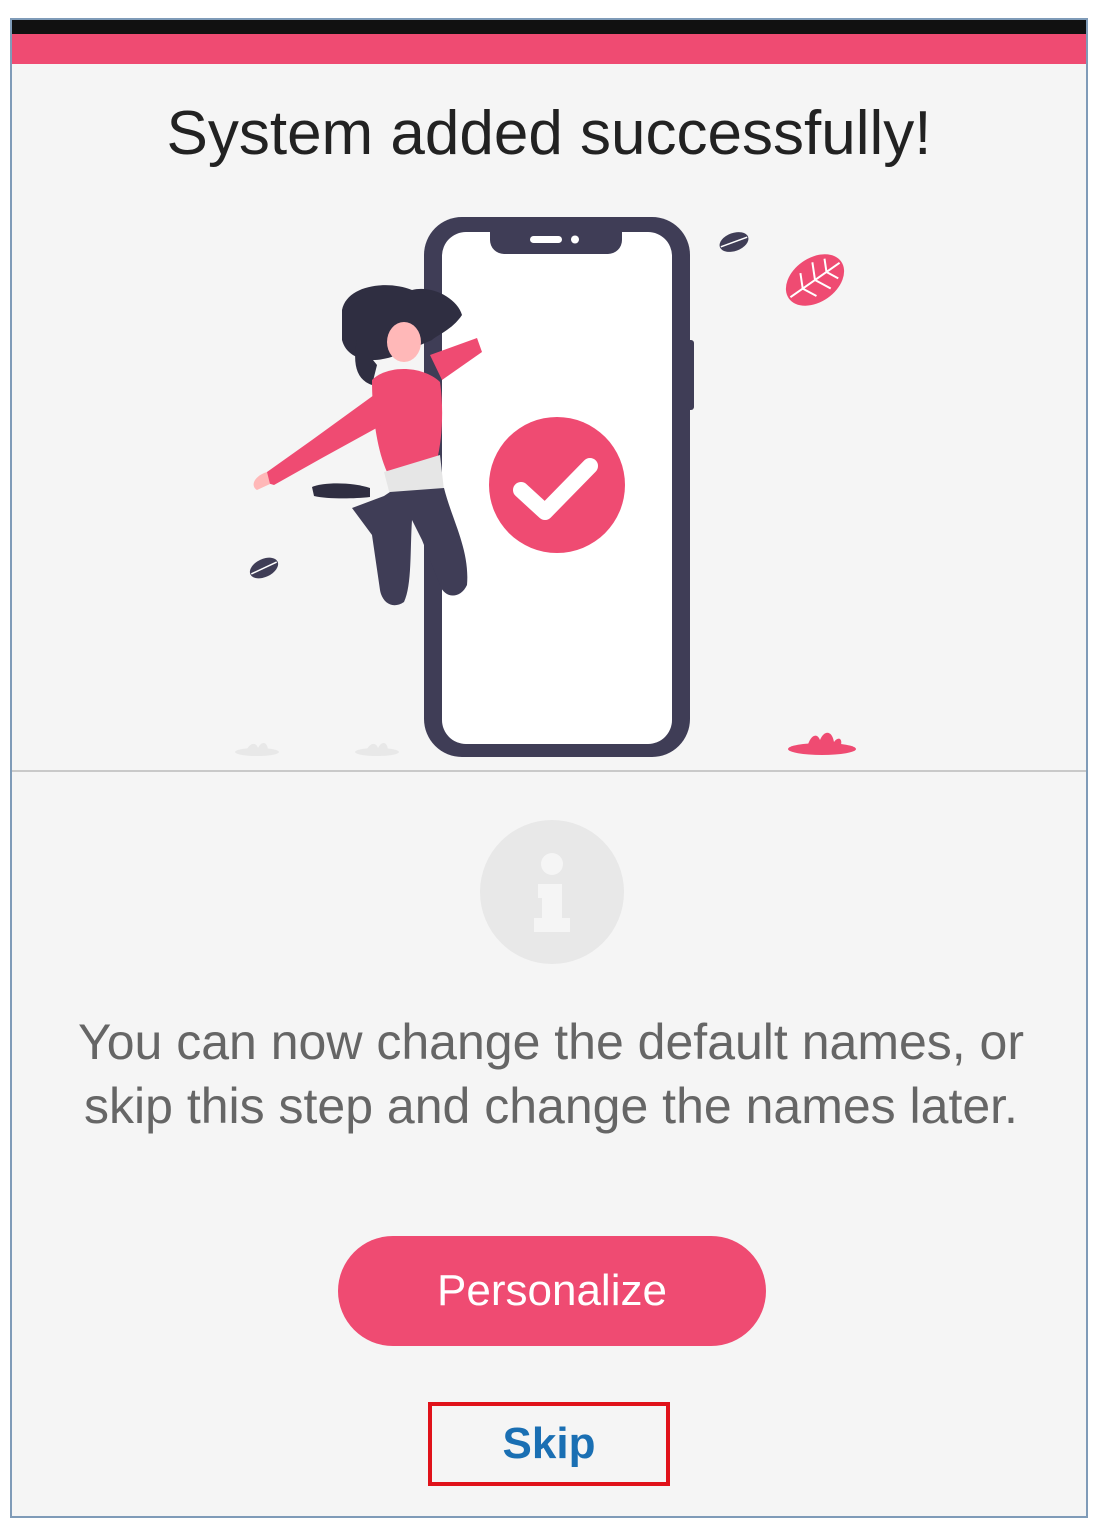 The height and width of the screenshot is (1535, 1100). What do you see at coordinates (552, 892) in the screenshot?
I see `info-icon` at bounding box center [552, 892].